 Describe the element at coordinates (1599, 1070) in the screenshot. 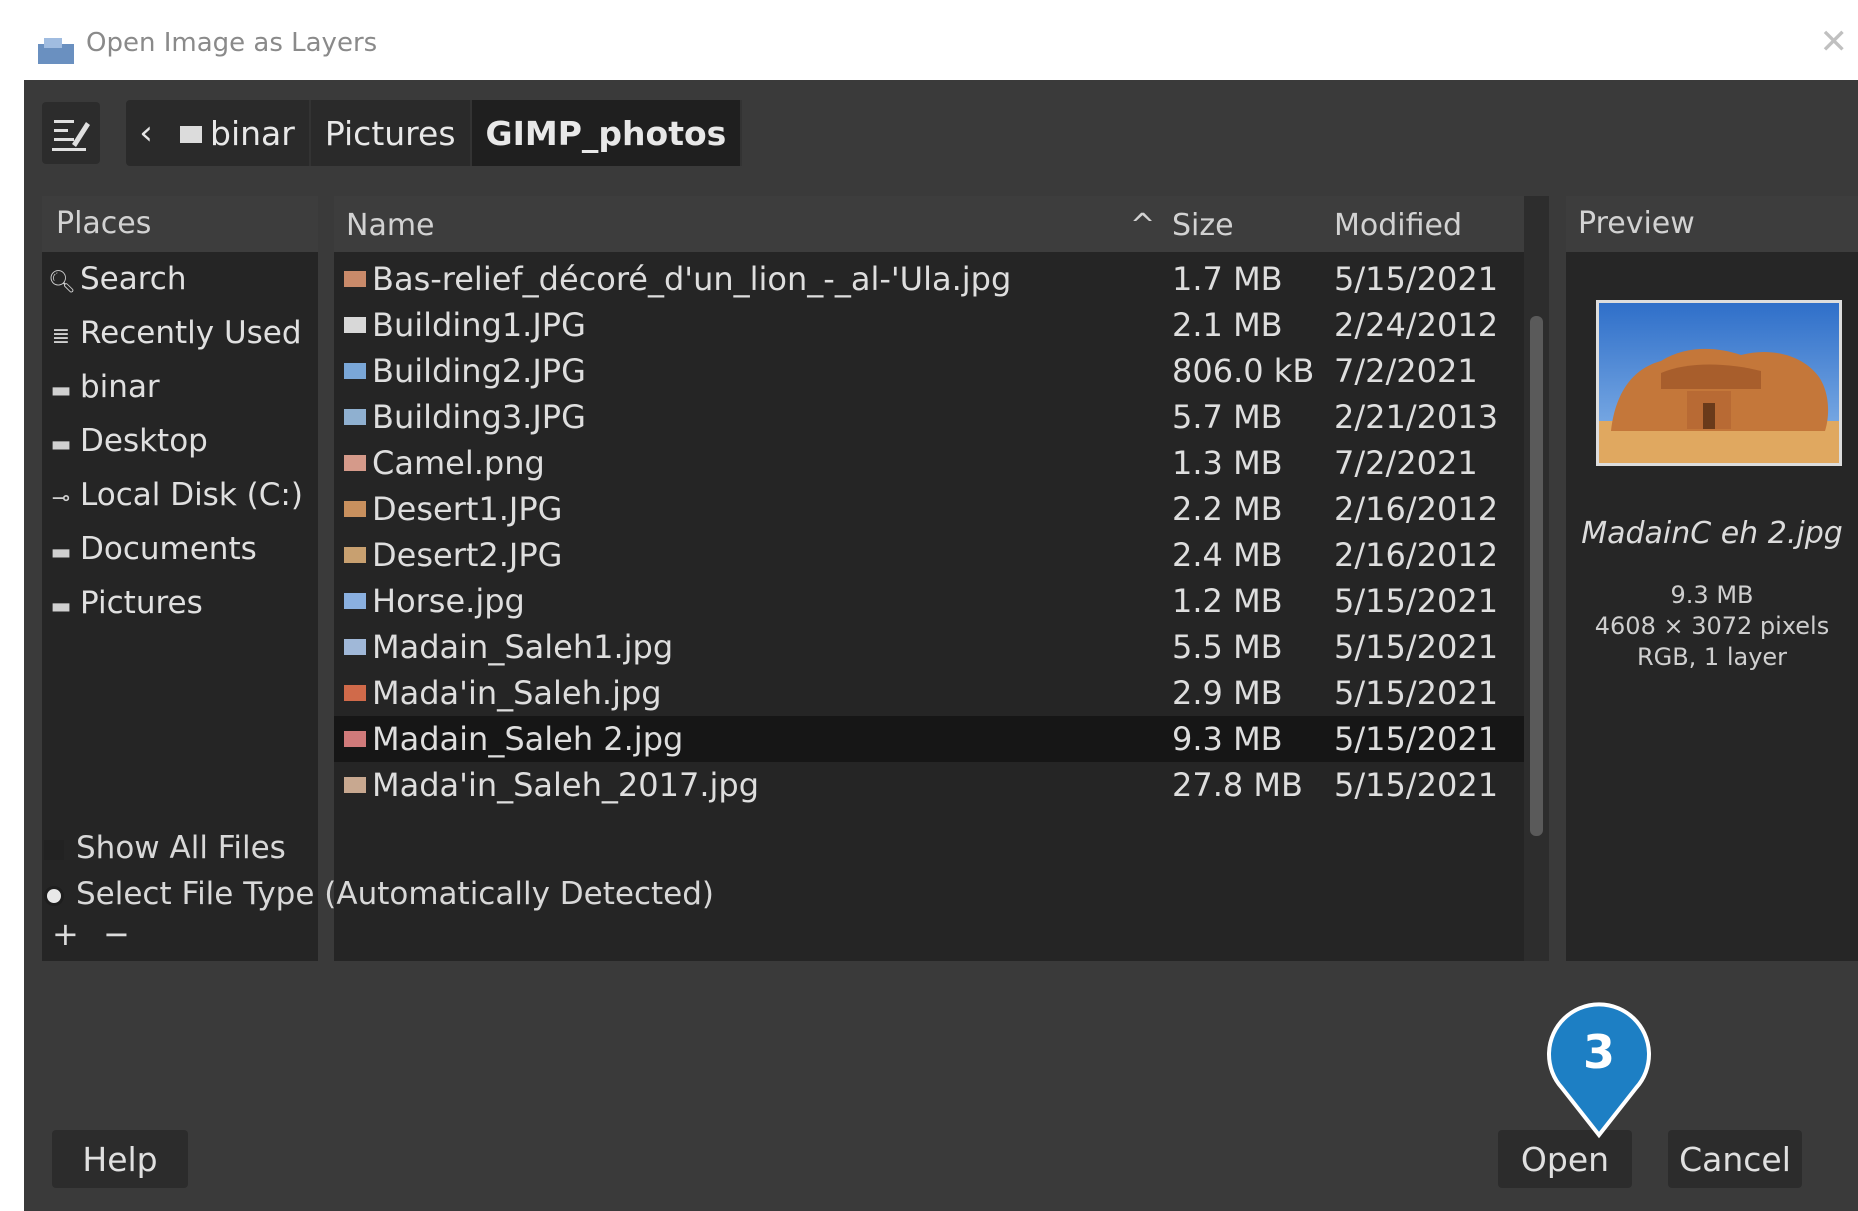

I see `step-callout-marker: 3` at that location.